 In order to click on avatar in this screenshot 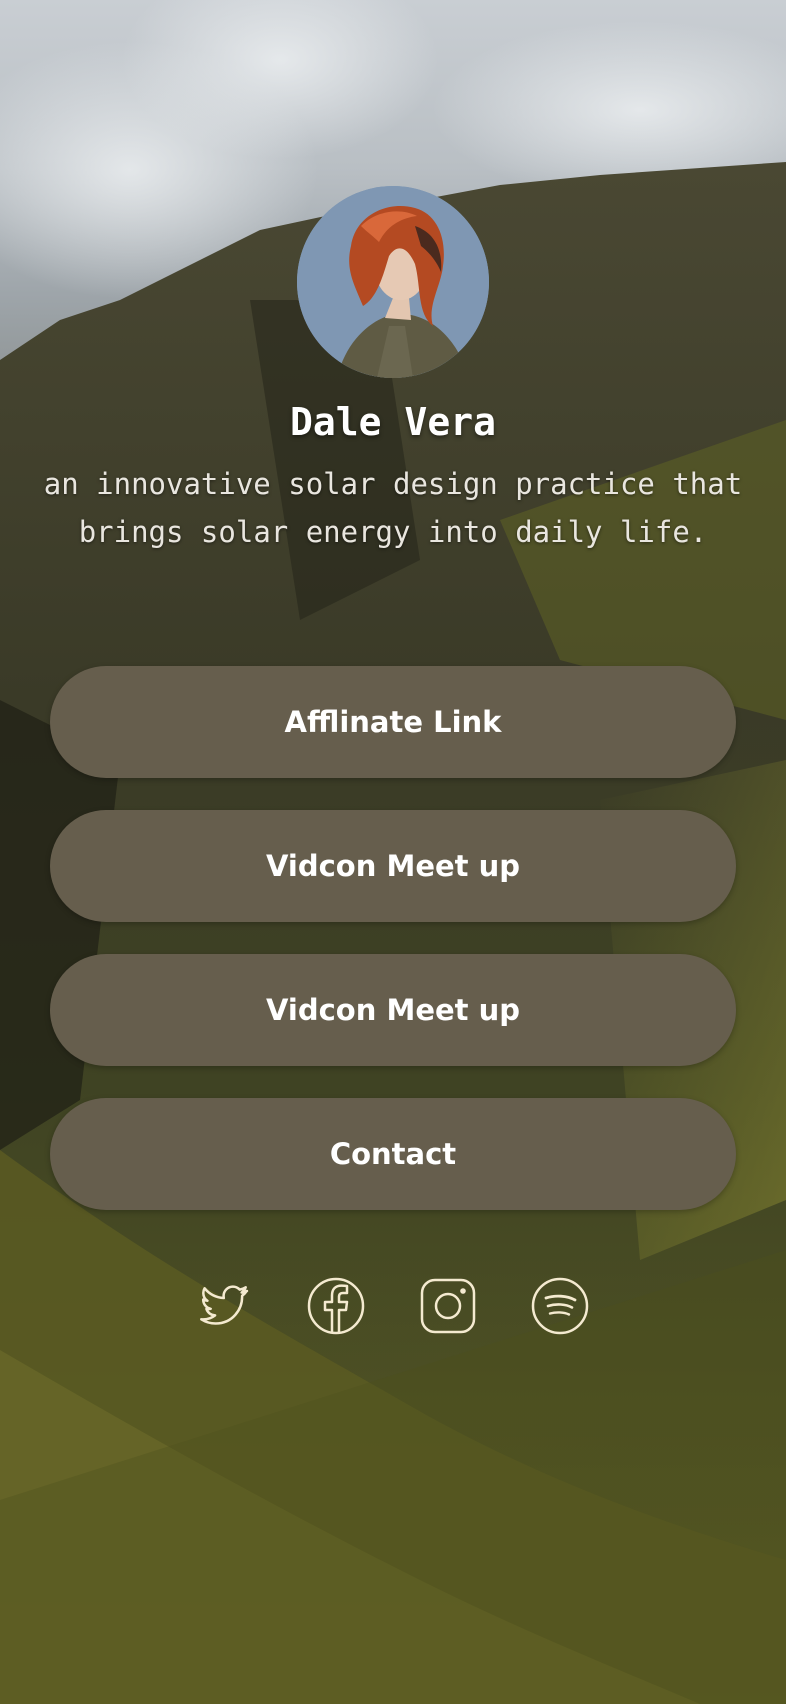, I will do `click(393, 282)`.